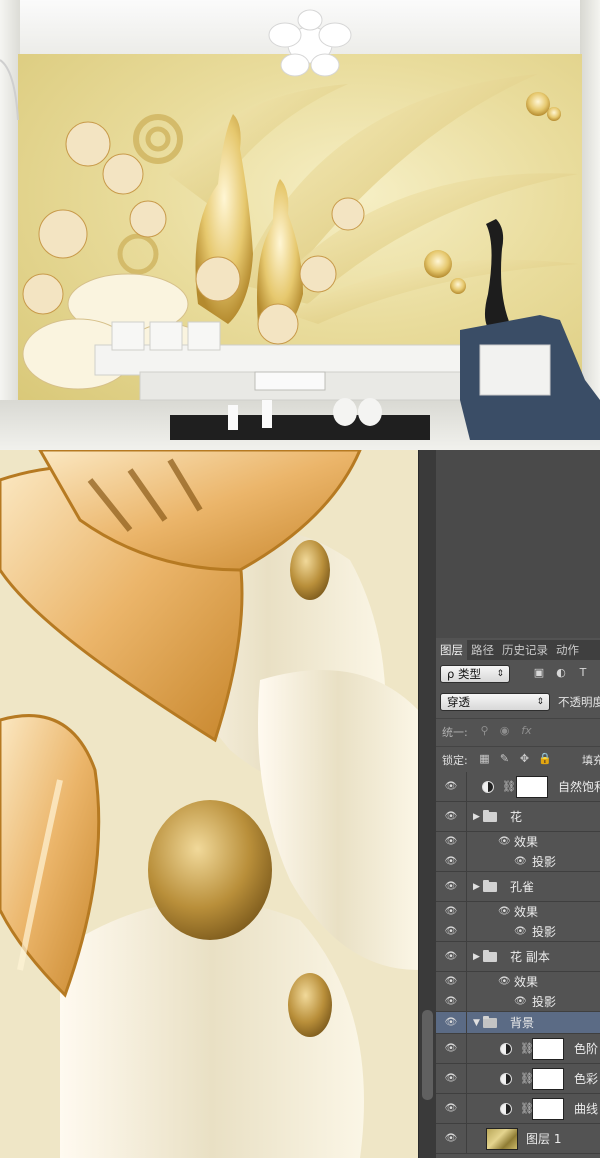  I want to click on layer-row-levels: 👁 ⛓ 色阶, so click(518, 1049).